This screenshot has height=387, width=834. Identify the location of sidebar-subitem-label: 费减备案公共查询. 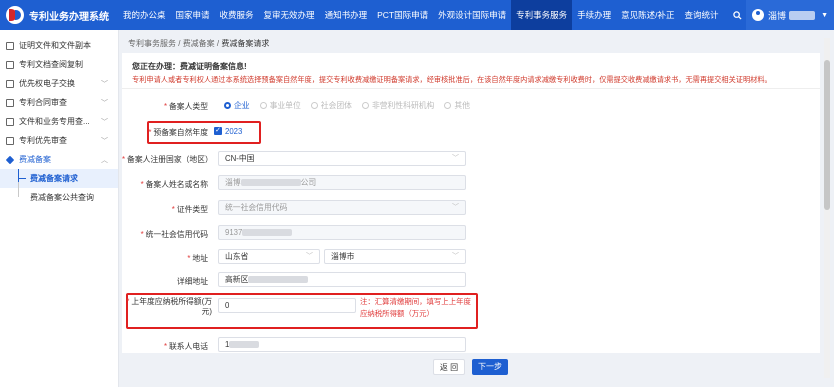
(62, 197).